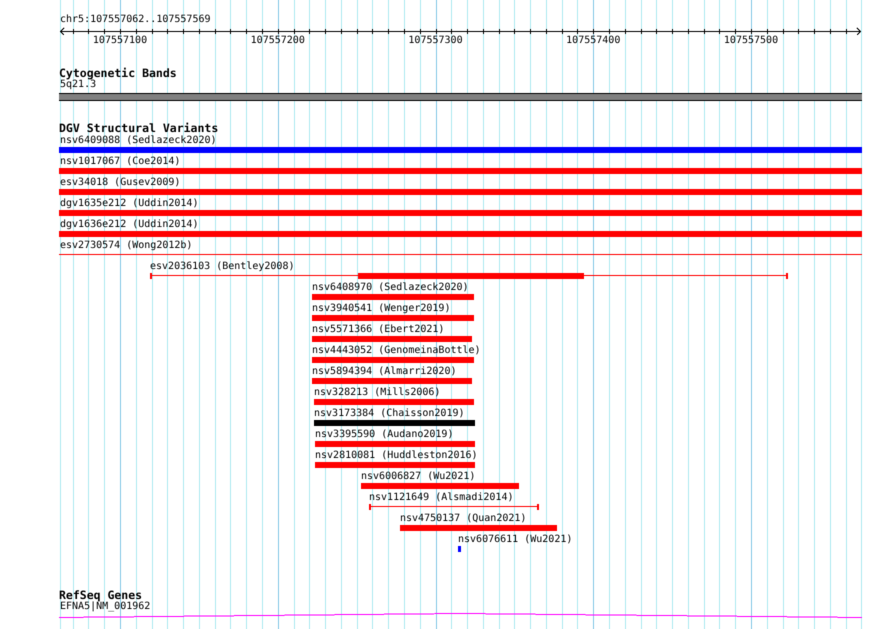 This screenshot has width=890, height=629. What do you see at coordinates (593, 40) in the screenshot?
I see `tick-label: 107557400` at bounding box center [593, 40].